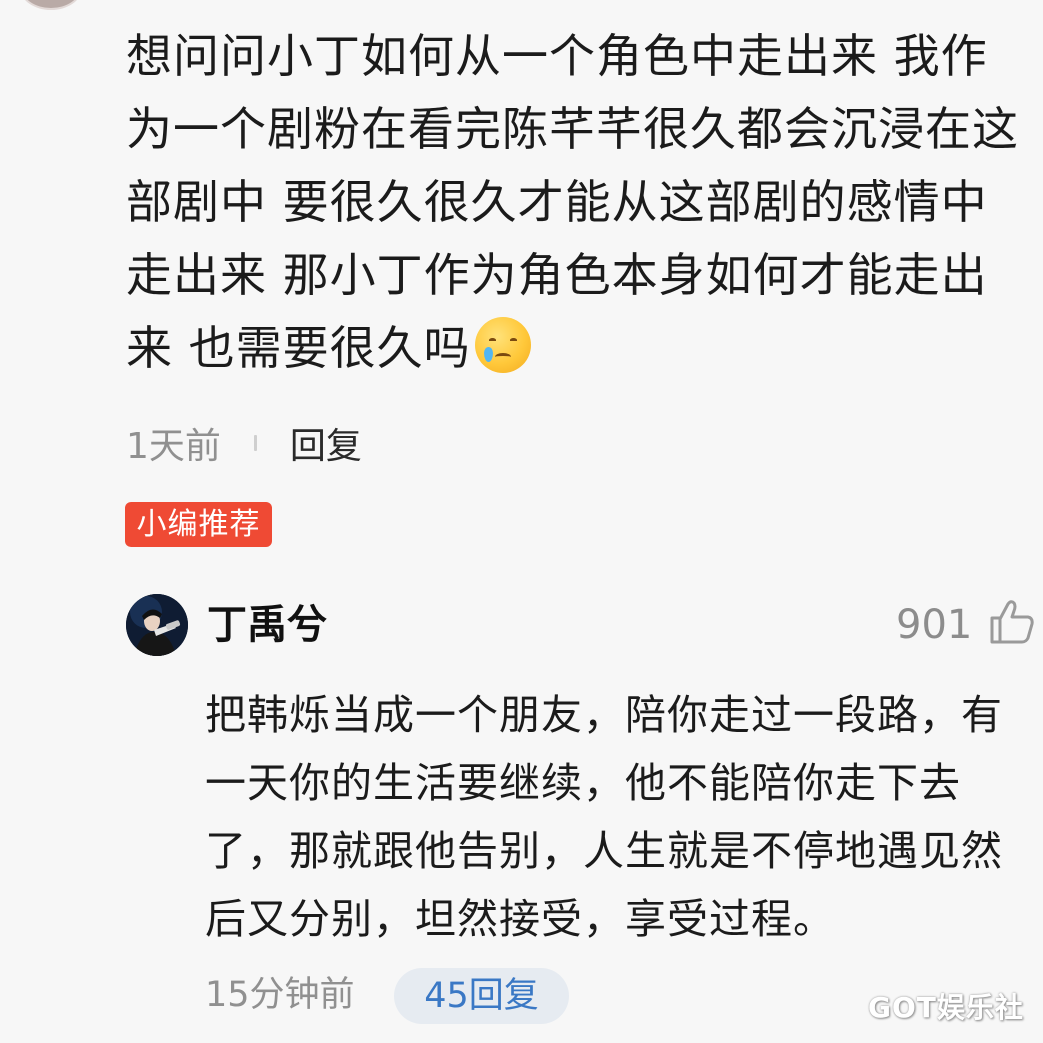 The width and height of the screenshot is (1043, 1043). Describe the element at coordinates (280, 995) in the screenshot. I see `reply-time: 15分钟前` at that location.